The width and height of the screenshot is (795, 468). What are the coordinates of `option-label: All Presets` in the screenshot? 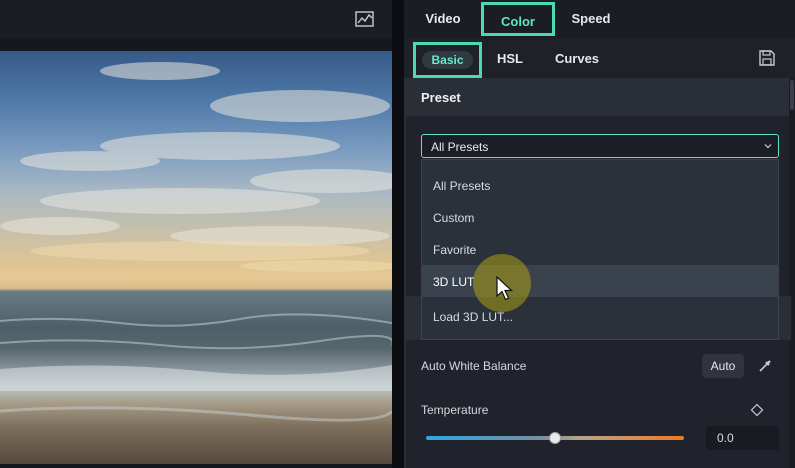 It's located at (462, 186).